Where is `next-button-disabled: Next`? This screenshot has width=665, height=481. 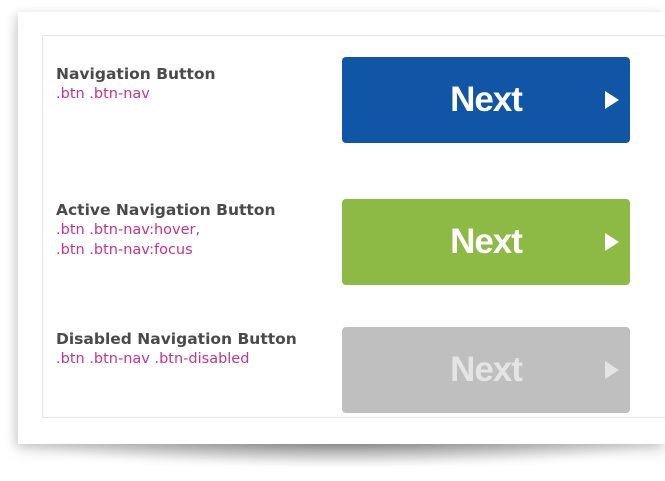
next-button-disabled: Next is located at coordinates (486, 370).